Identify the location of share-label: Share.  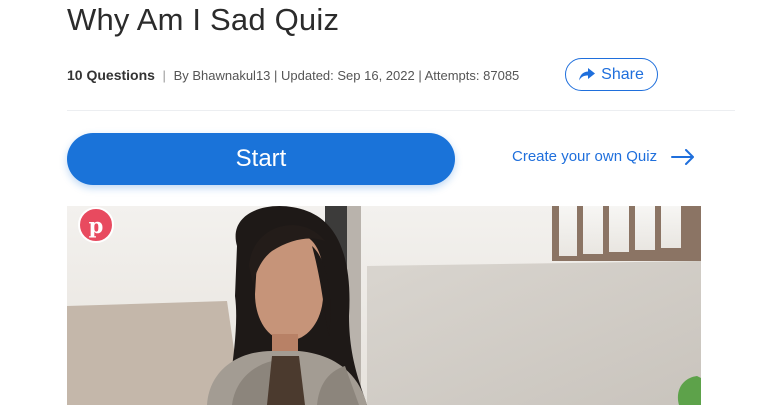
(622, 74).